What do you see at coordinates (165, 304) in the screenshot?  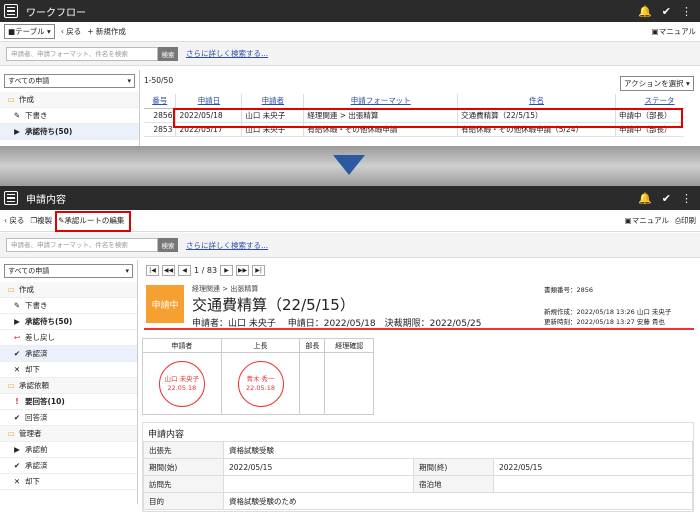 I see `status-badge: 申請中` at bounding box center [165, 304].